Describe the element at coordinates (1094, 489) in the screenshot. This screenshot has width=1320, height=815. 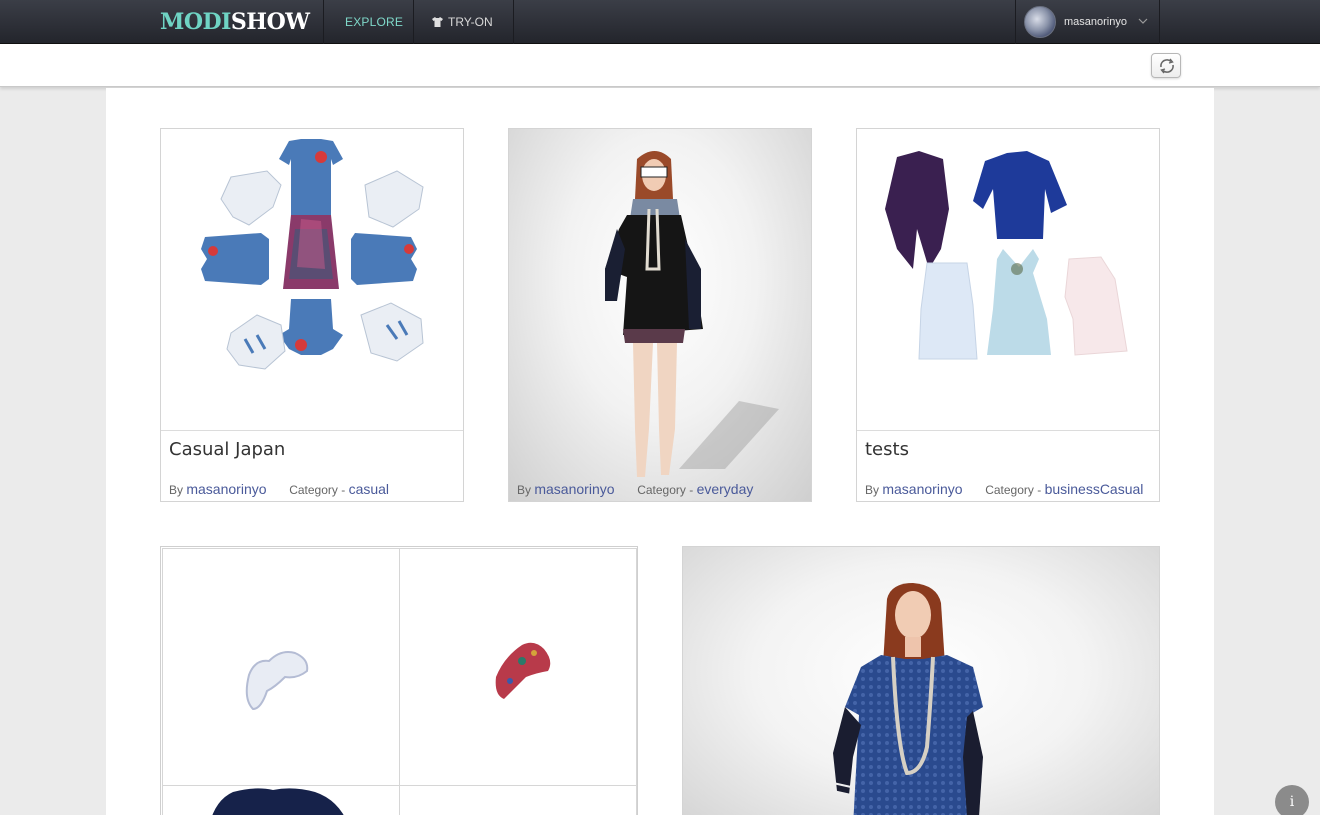
I see `category-link: businessCasual` at that location.